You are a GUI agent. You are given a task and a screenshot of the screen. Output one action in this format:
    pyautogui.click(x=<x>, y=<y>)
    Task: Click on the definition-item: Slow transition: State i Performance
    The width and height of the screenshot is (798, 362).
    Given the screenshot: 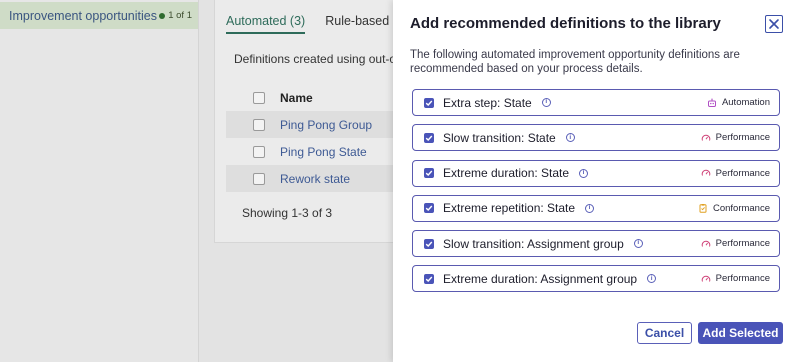 What is the action you would take?
    pyautogui.click(x=596, y=138)
    